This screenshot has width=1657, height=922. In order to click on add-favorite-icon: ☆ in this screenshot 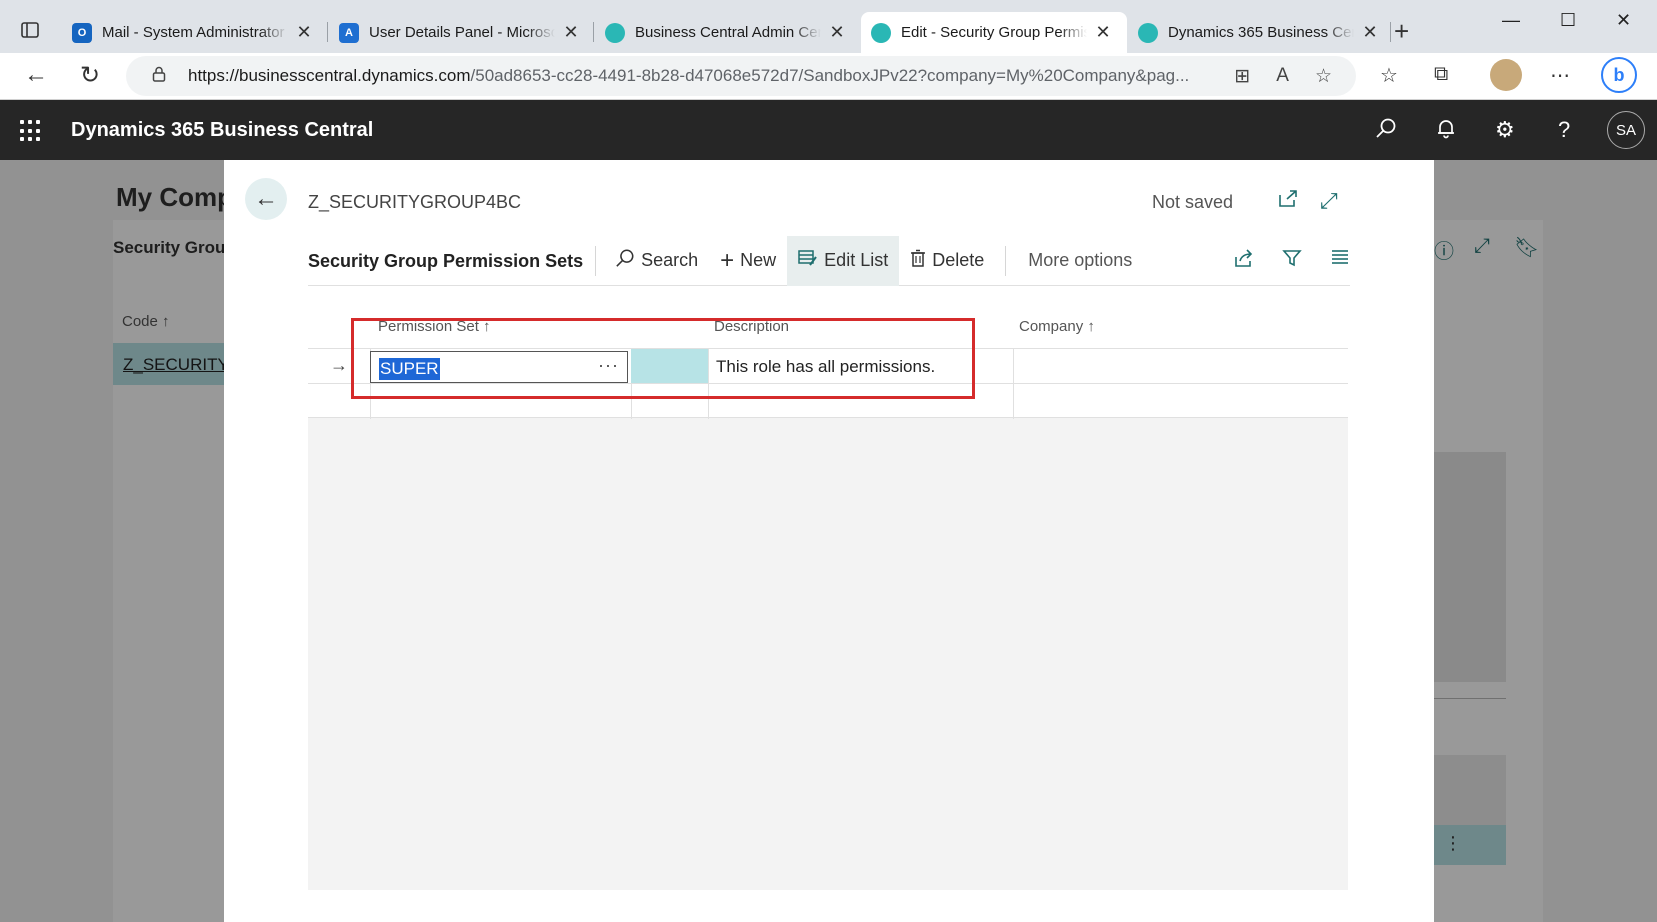, I will do `click(1323, 76)`.